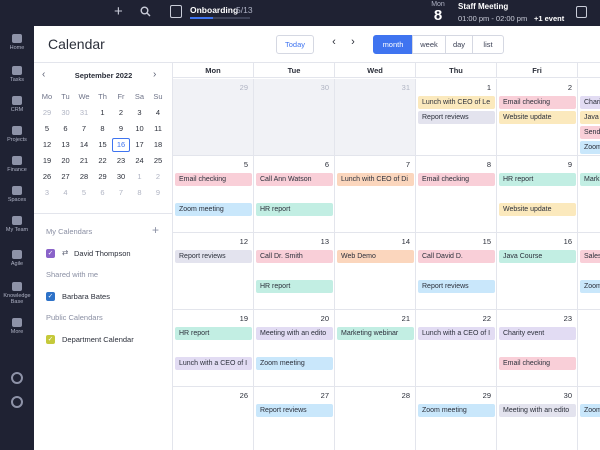 Image resolution: width=600 pixels, height=450 pixels. Describe the element at coordinates (103, 145) in the screenshot. I see `mini-day: 15` at that location.